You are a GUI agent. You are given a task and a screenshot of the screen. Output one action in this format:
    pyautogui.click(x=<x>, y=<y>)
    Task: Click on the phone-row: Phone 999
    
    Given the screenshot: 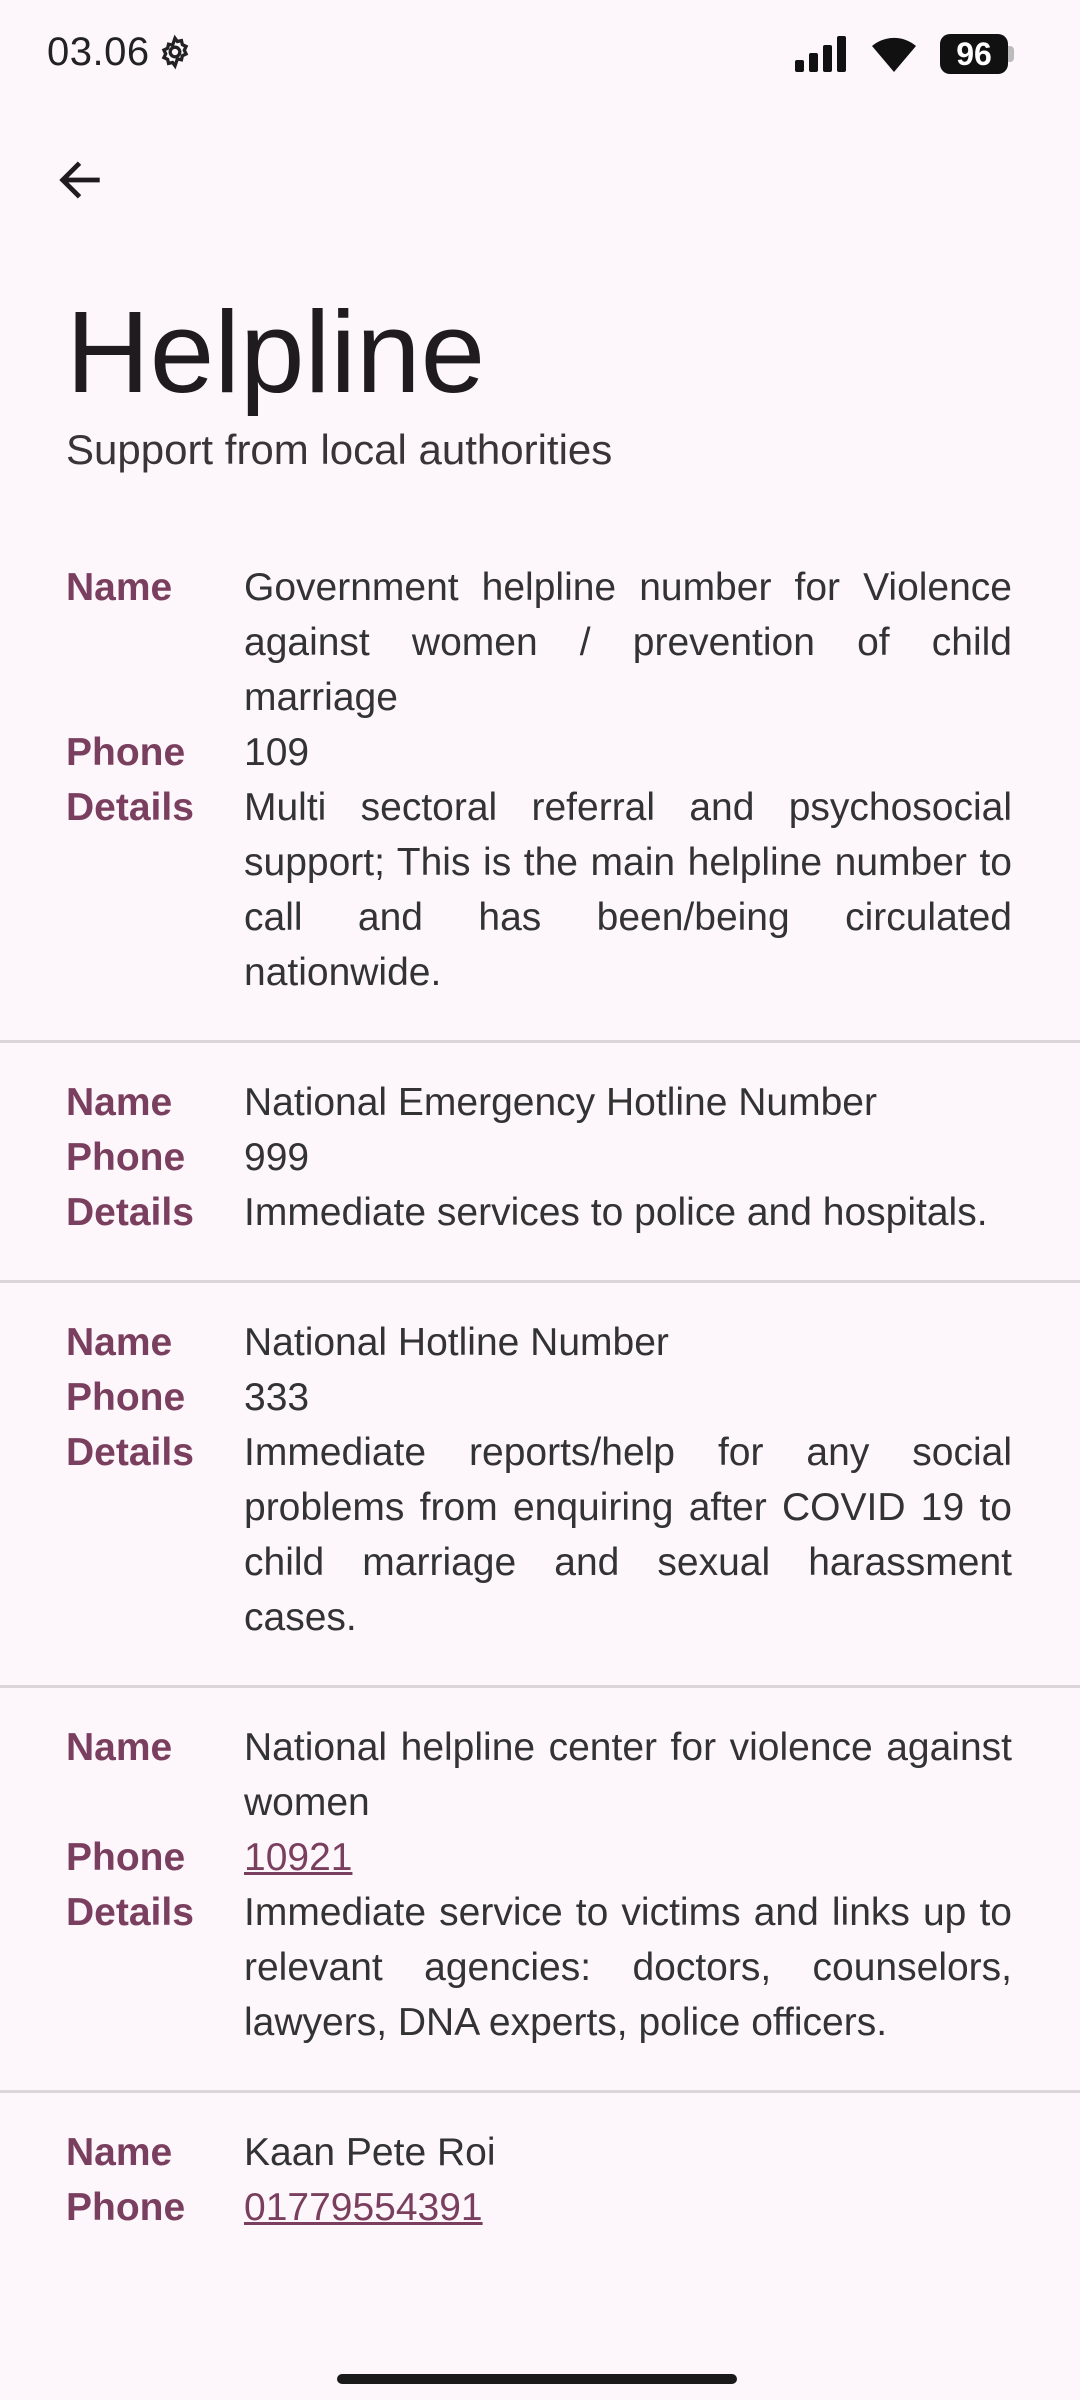 What is the action you would take?
    pyautogui.click(x=540, y=1157)
    